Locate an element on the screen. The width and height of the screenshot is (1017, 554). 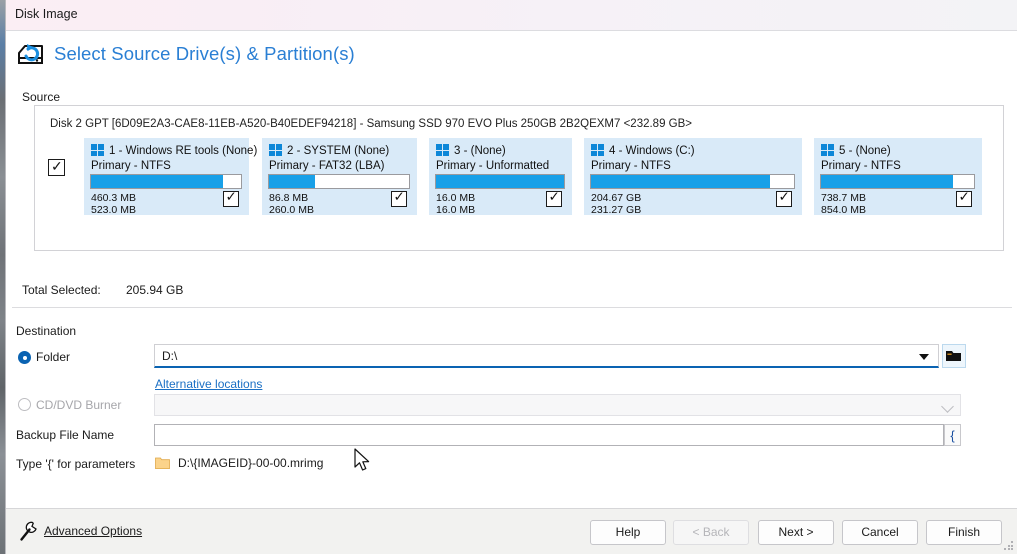
partition-sizes: 86.8 MB 260.0 MB is located at coordinates (291, 204).